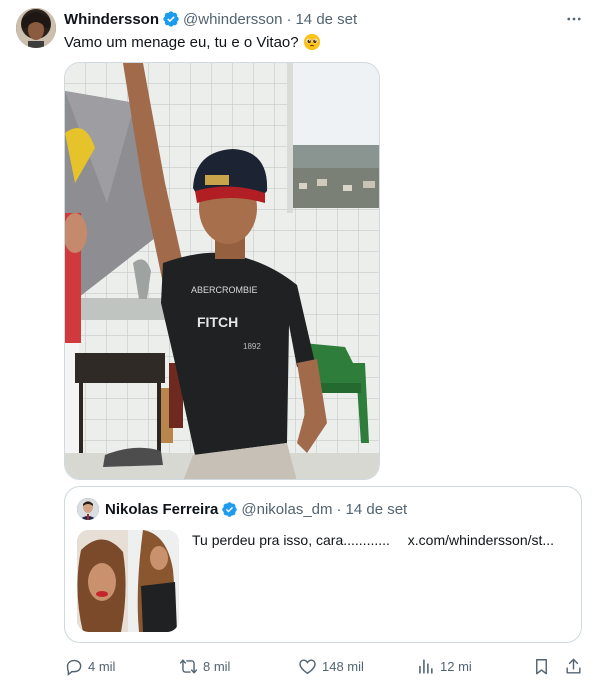  I want to click on bookmark-icon, so click(541, 666).